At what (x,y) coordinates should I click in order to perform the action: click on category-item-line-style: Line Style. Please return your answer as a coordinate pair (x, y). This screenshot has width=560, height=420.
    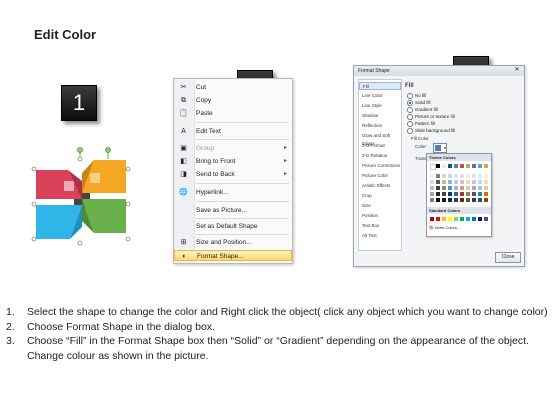
    Looking at the image, I should click on (380, 106).